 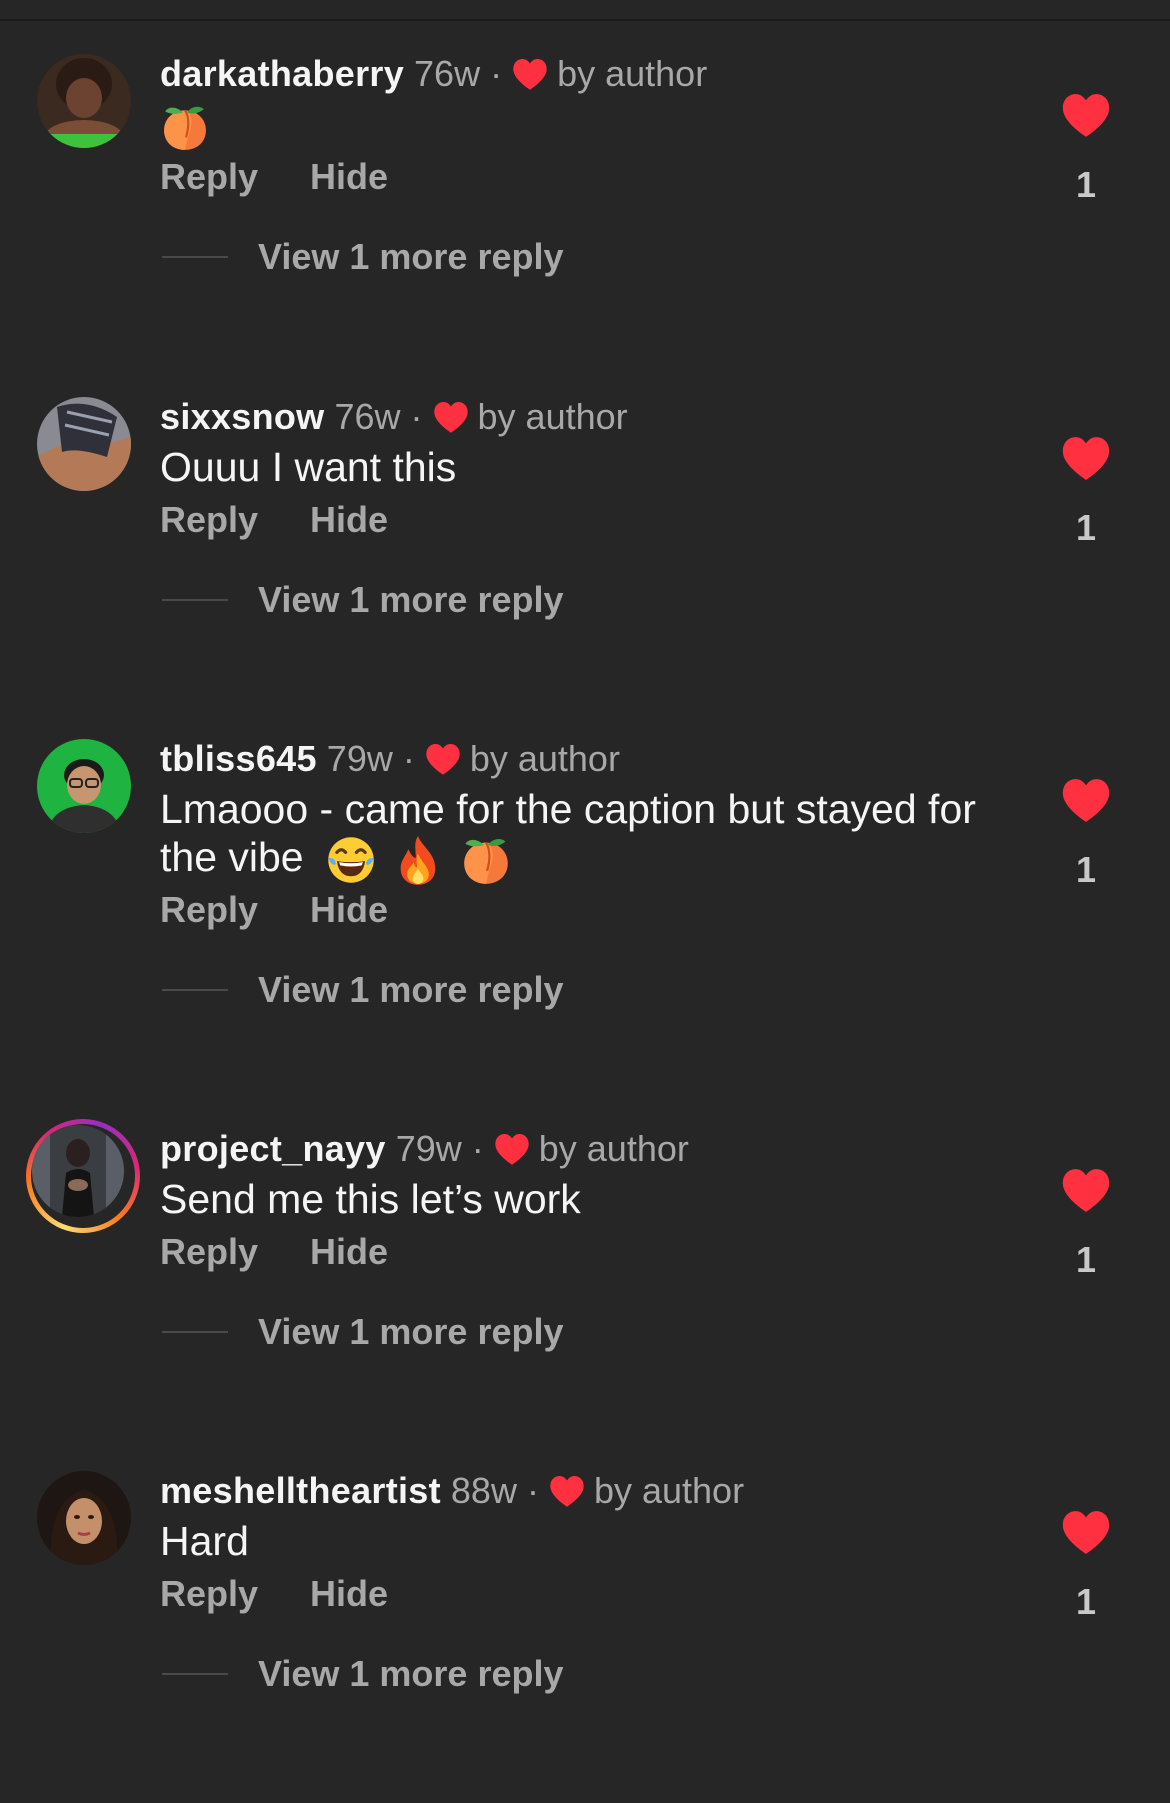 I want to click on timestamp: 88w, so click(x=483, y=1490).